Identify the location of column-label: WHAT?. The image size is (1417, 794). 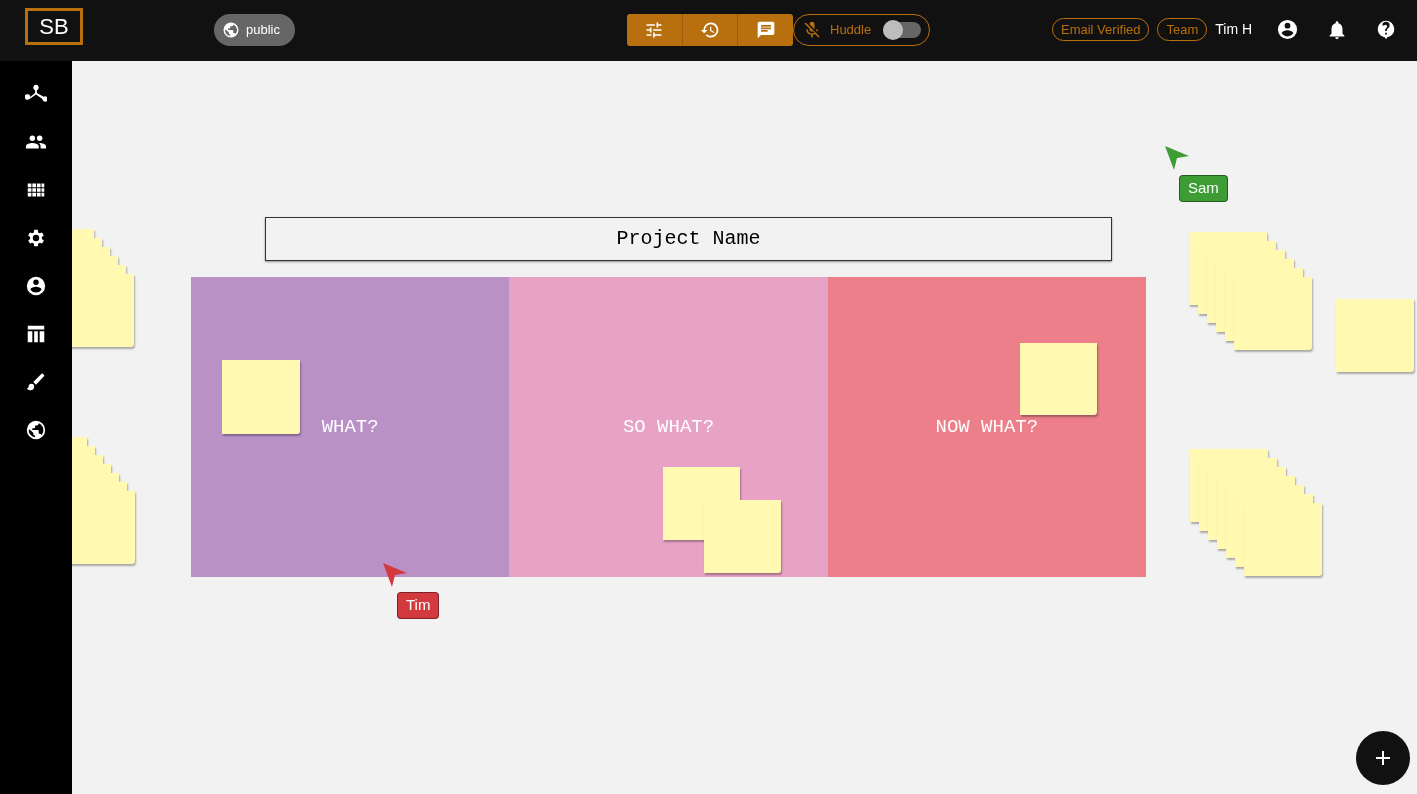
(350, 427).